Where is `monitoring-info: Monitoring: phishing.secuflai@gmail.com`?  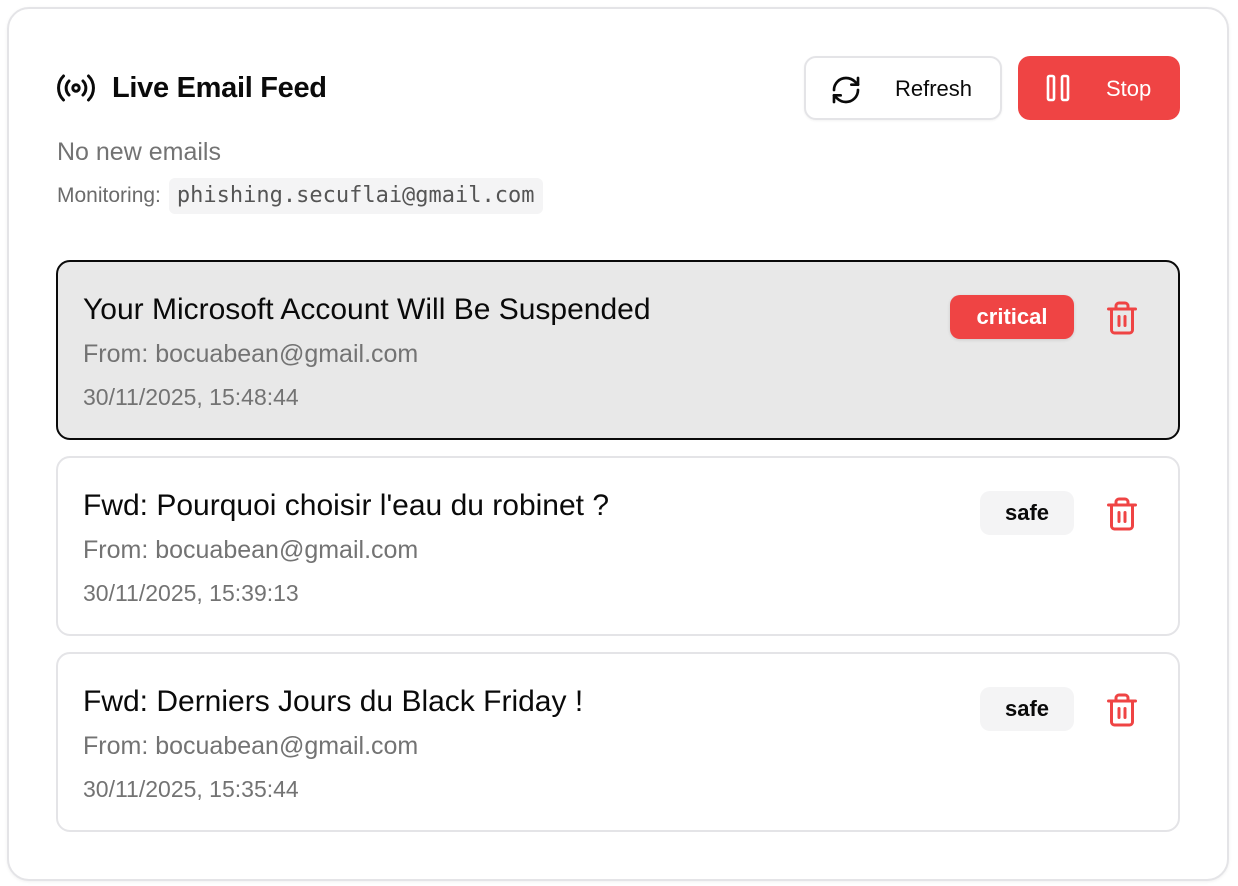
monitoring-info: Monitoring: phishing.secuflai@gmail.com is located at coordinates (300, 196).